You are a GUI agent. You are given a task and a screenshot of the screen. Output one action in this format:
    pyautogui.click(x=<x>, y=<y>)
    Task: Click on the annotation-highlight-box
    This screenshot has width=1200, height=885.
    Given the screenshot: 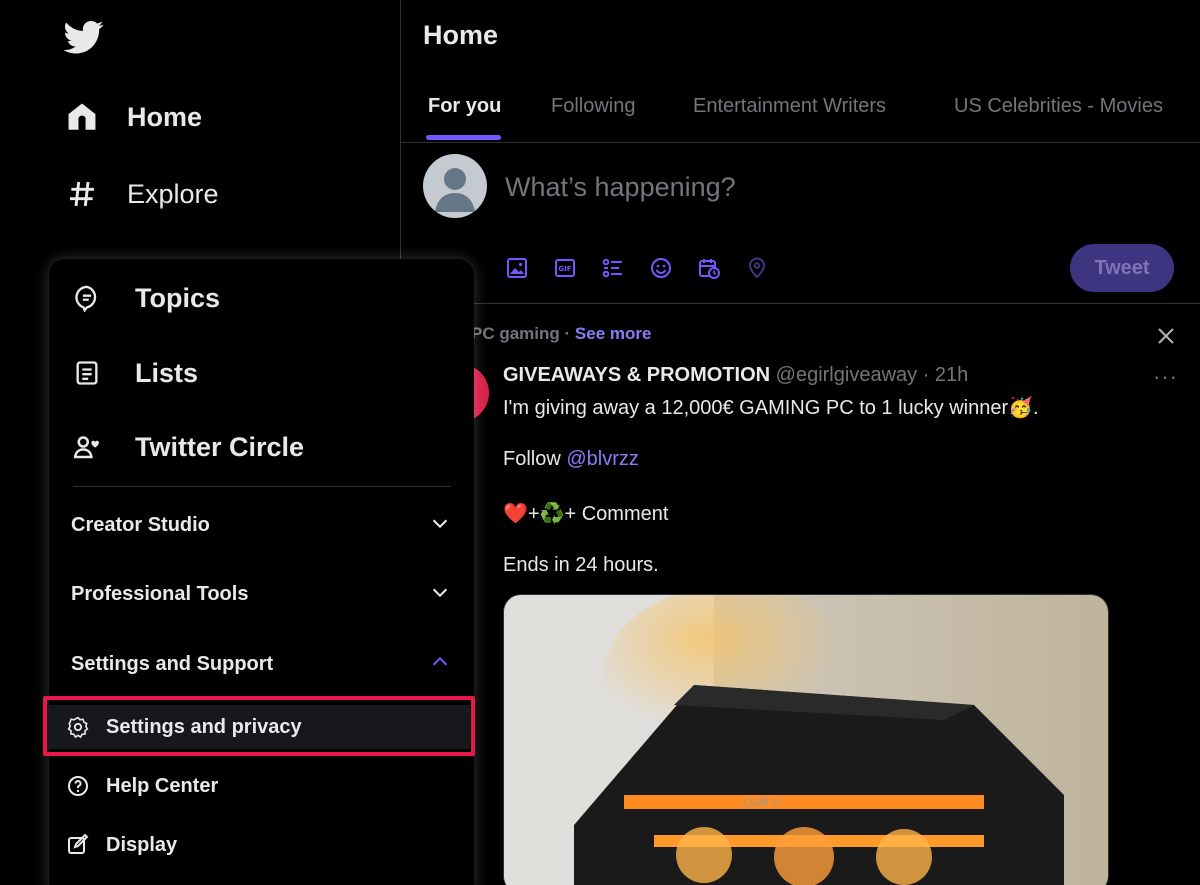 What is the action you would take?
    pyautogui.click(x=259, y=726)
    